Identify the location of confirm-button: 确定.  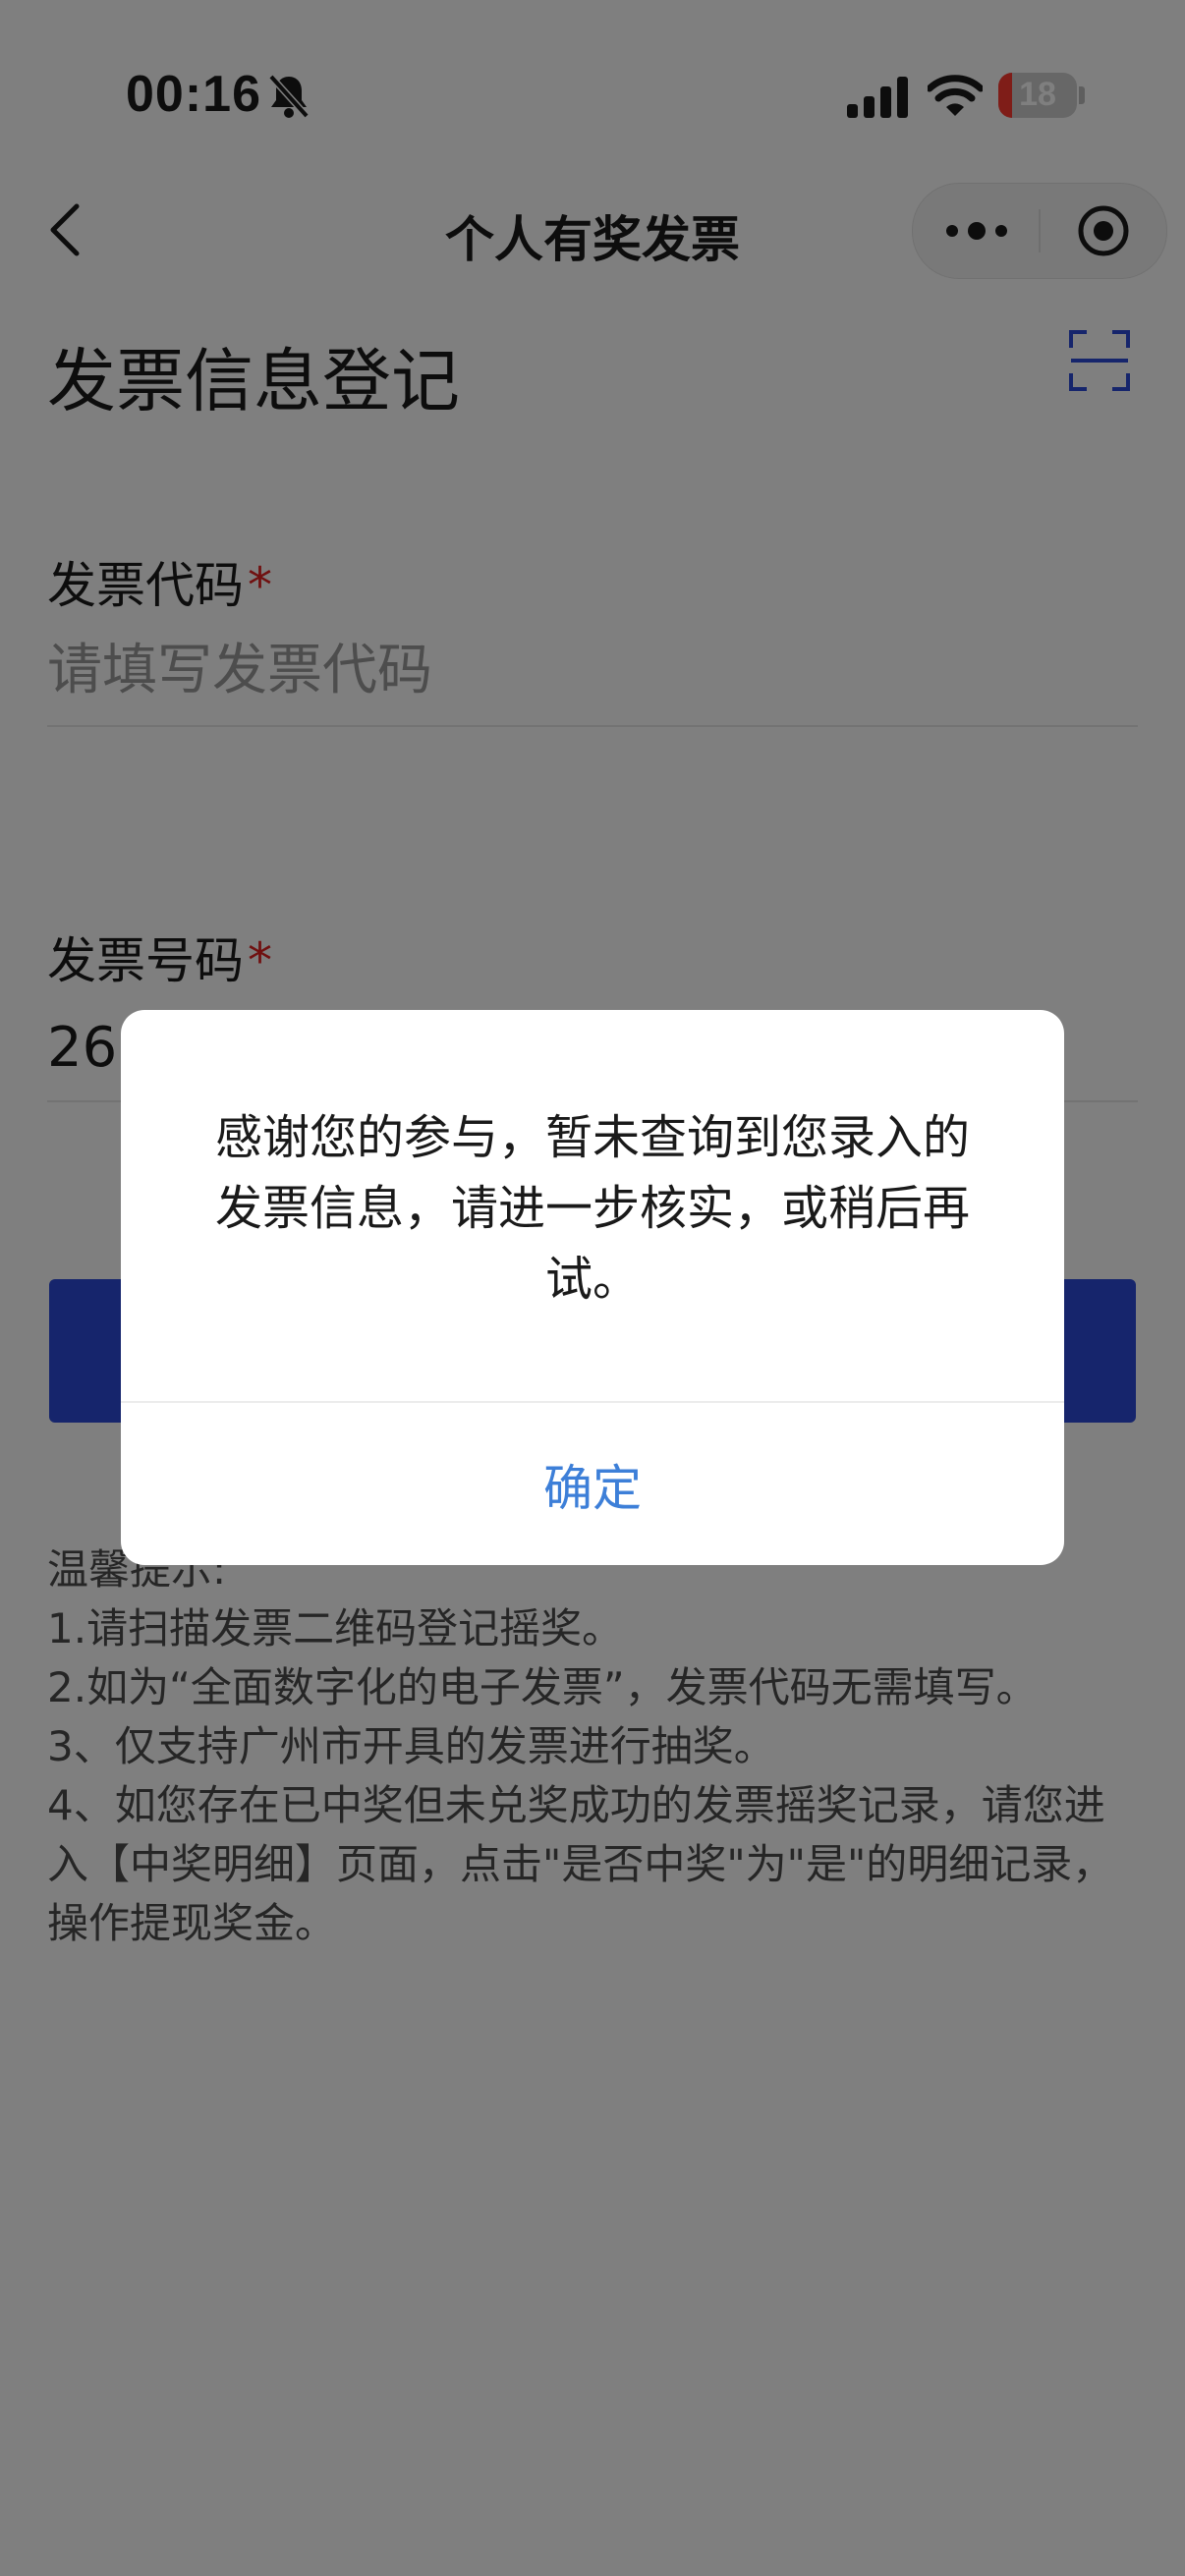
(592, 1484).